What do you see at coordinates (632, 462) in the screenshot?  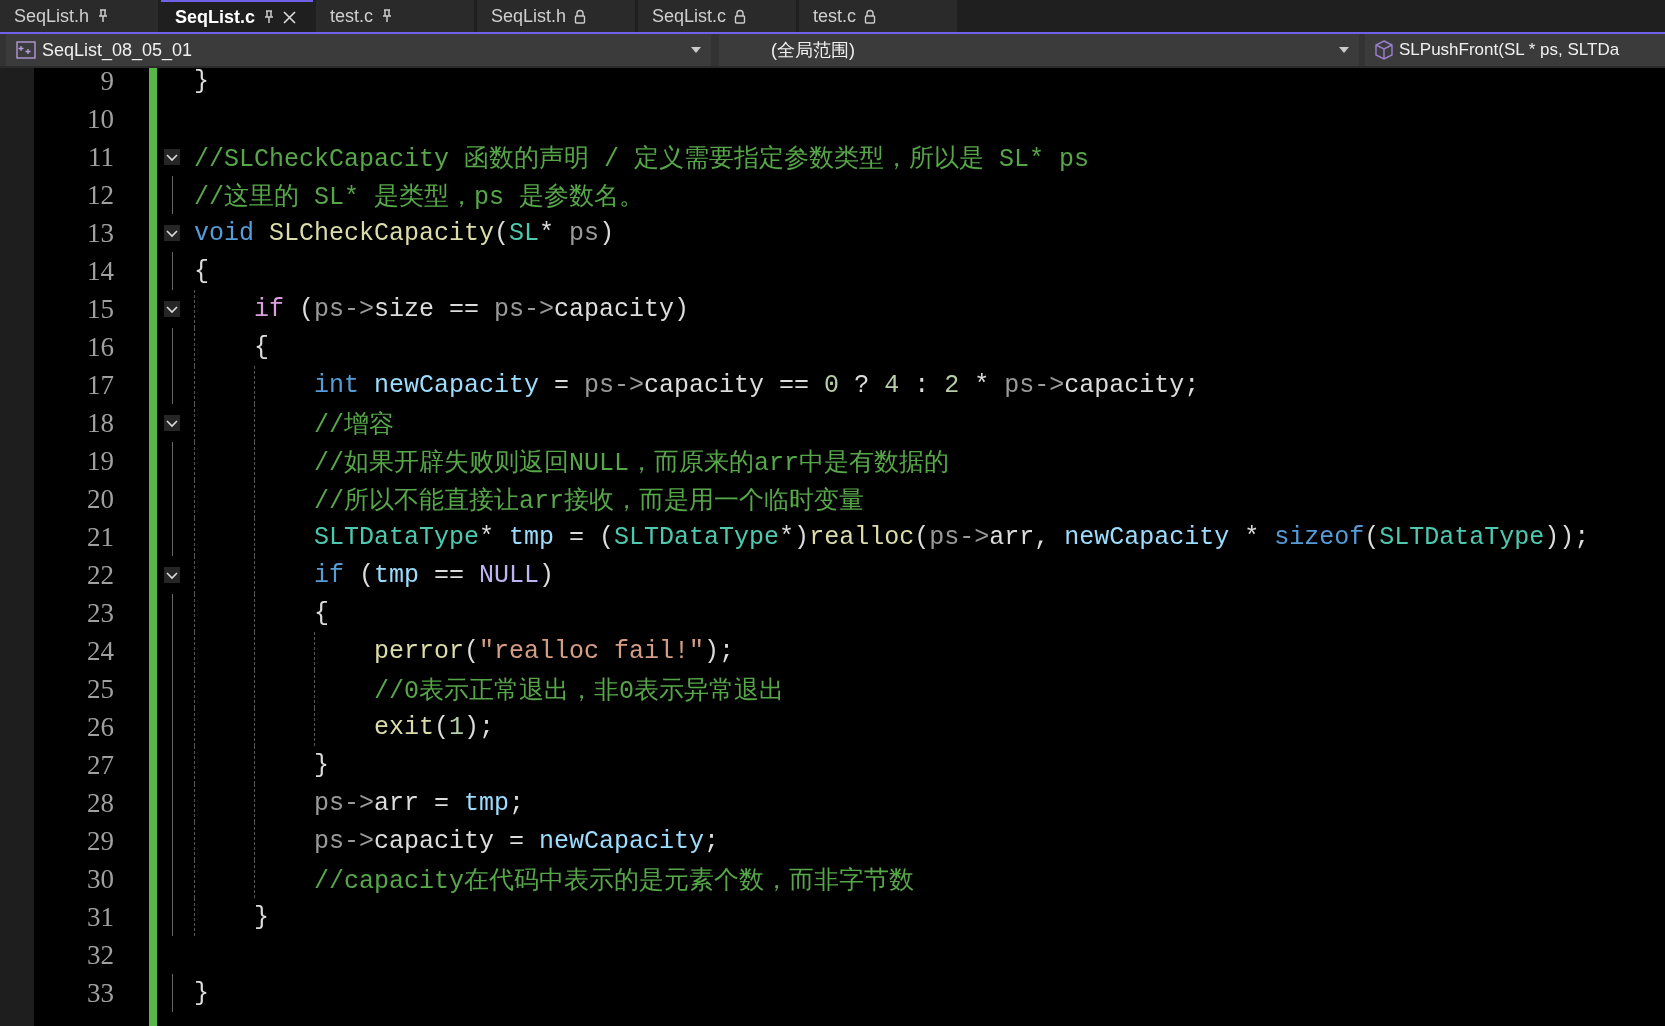 I see `code-line: //如果开辟失败则返回NULL，而原来的arr中是有数据的` at bounding box center [632, 462].